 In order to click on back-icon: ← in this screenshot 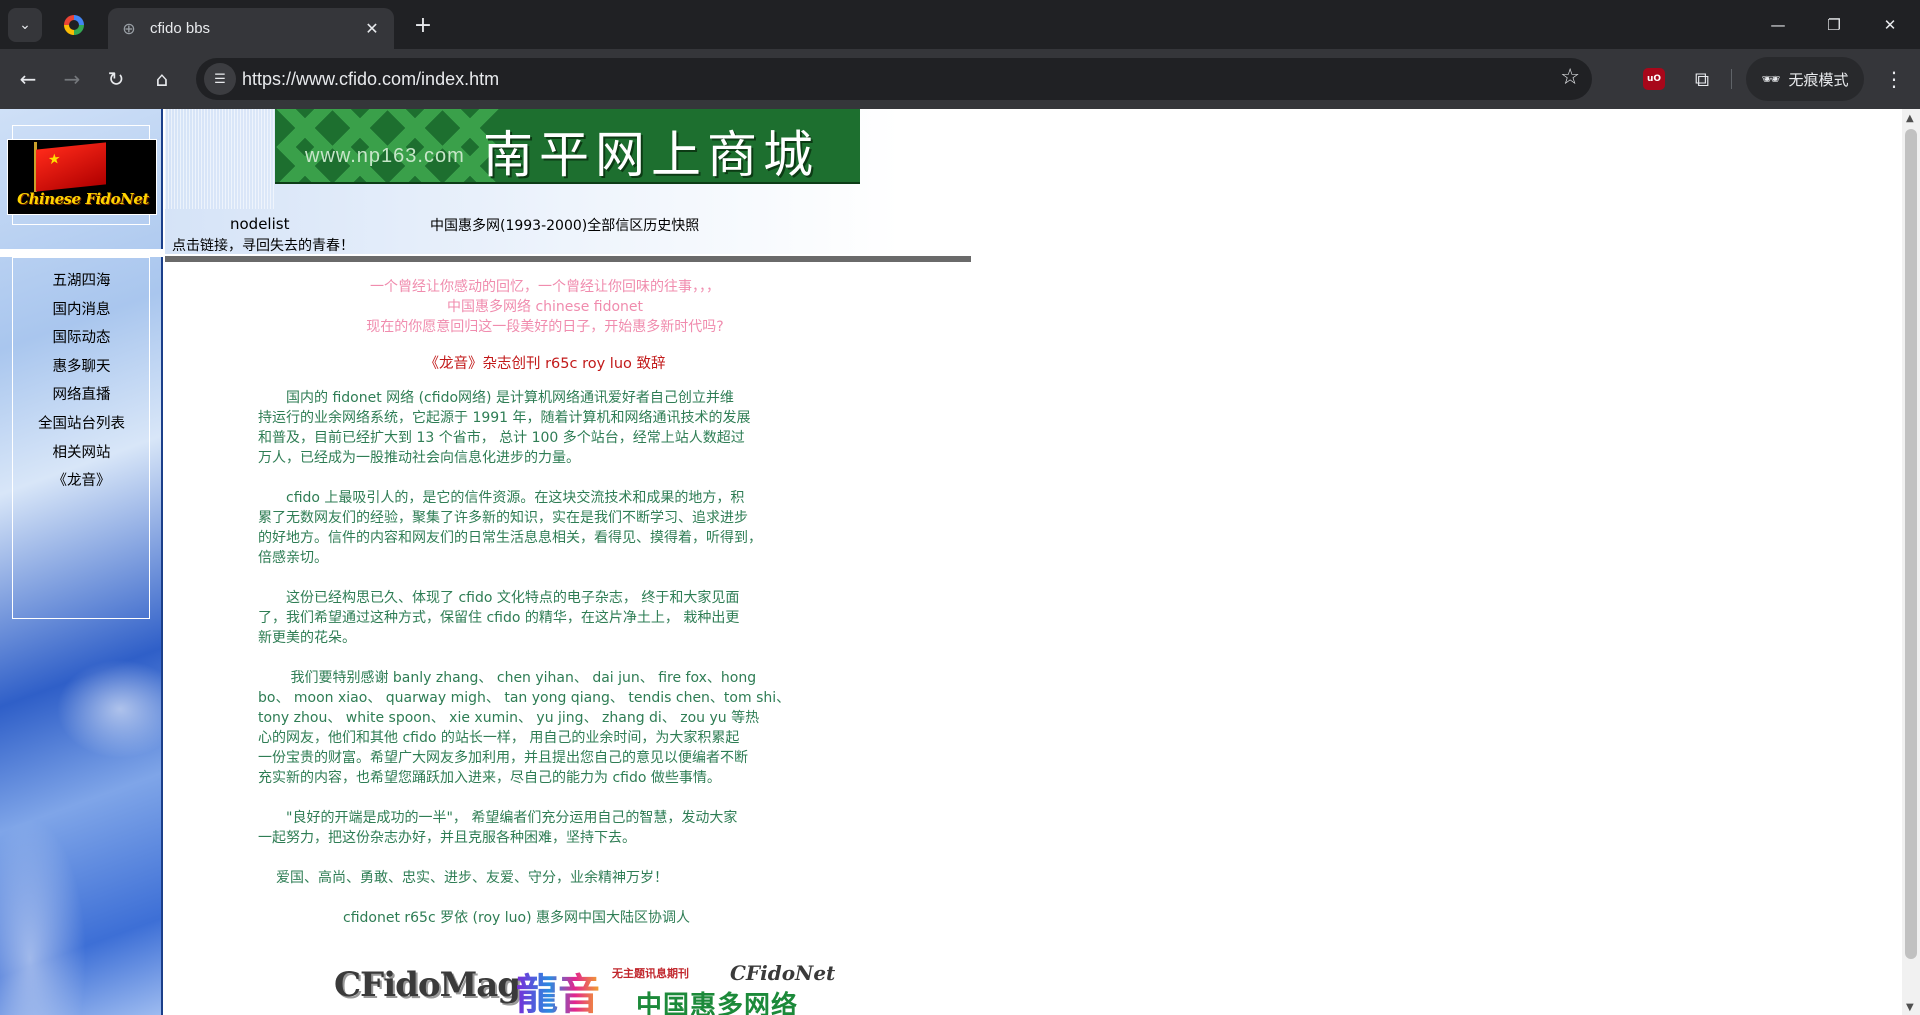, I will do `click(28, 79)`.